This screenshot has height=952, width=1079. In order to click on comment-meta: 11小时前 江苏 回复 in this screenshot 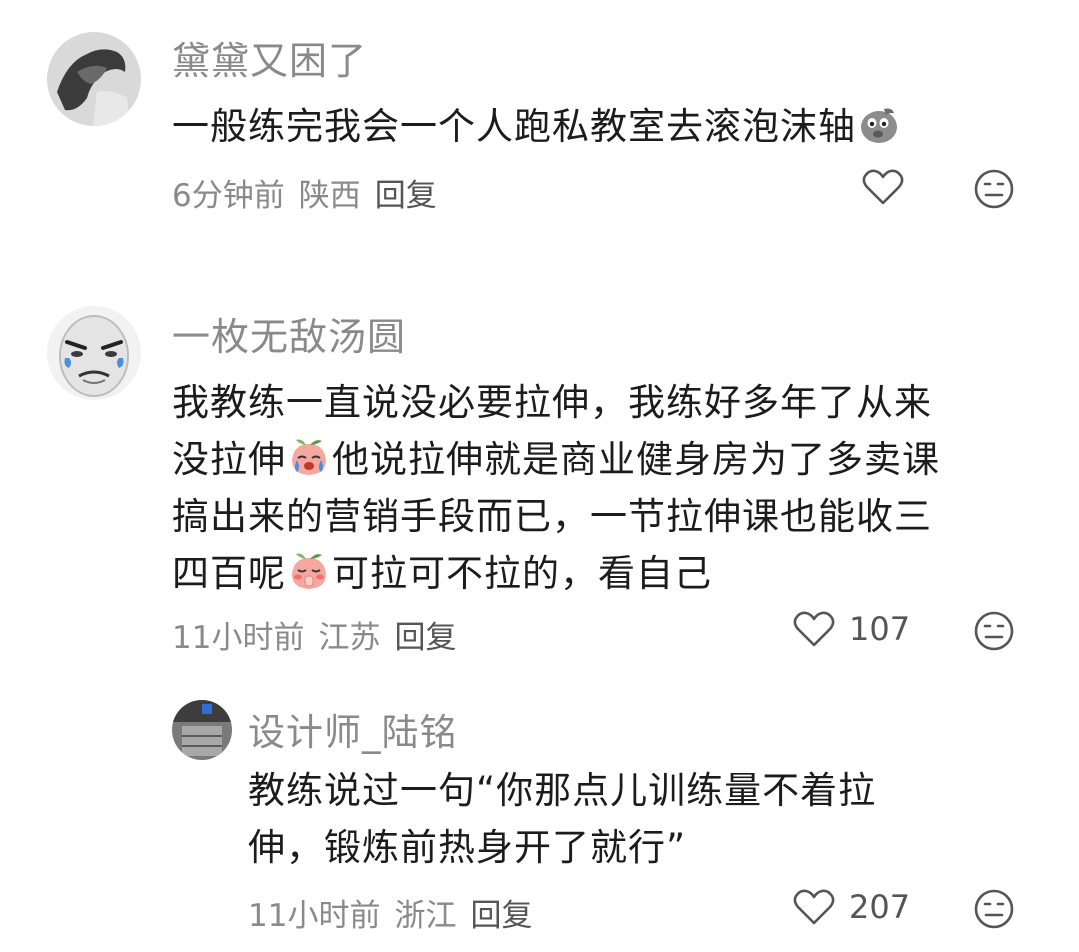, I will do `click(321, 634)`.